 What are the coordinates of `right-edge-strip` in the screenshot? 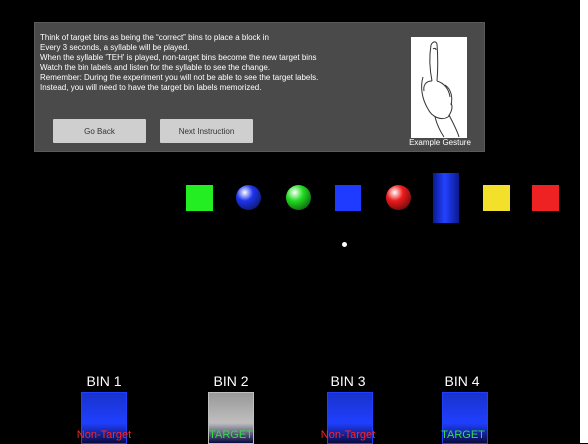 It's located at (584, 221).